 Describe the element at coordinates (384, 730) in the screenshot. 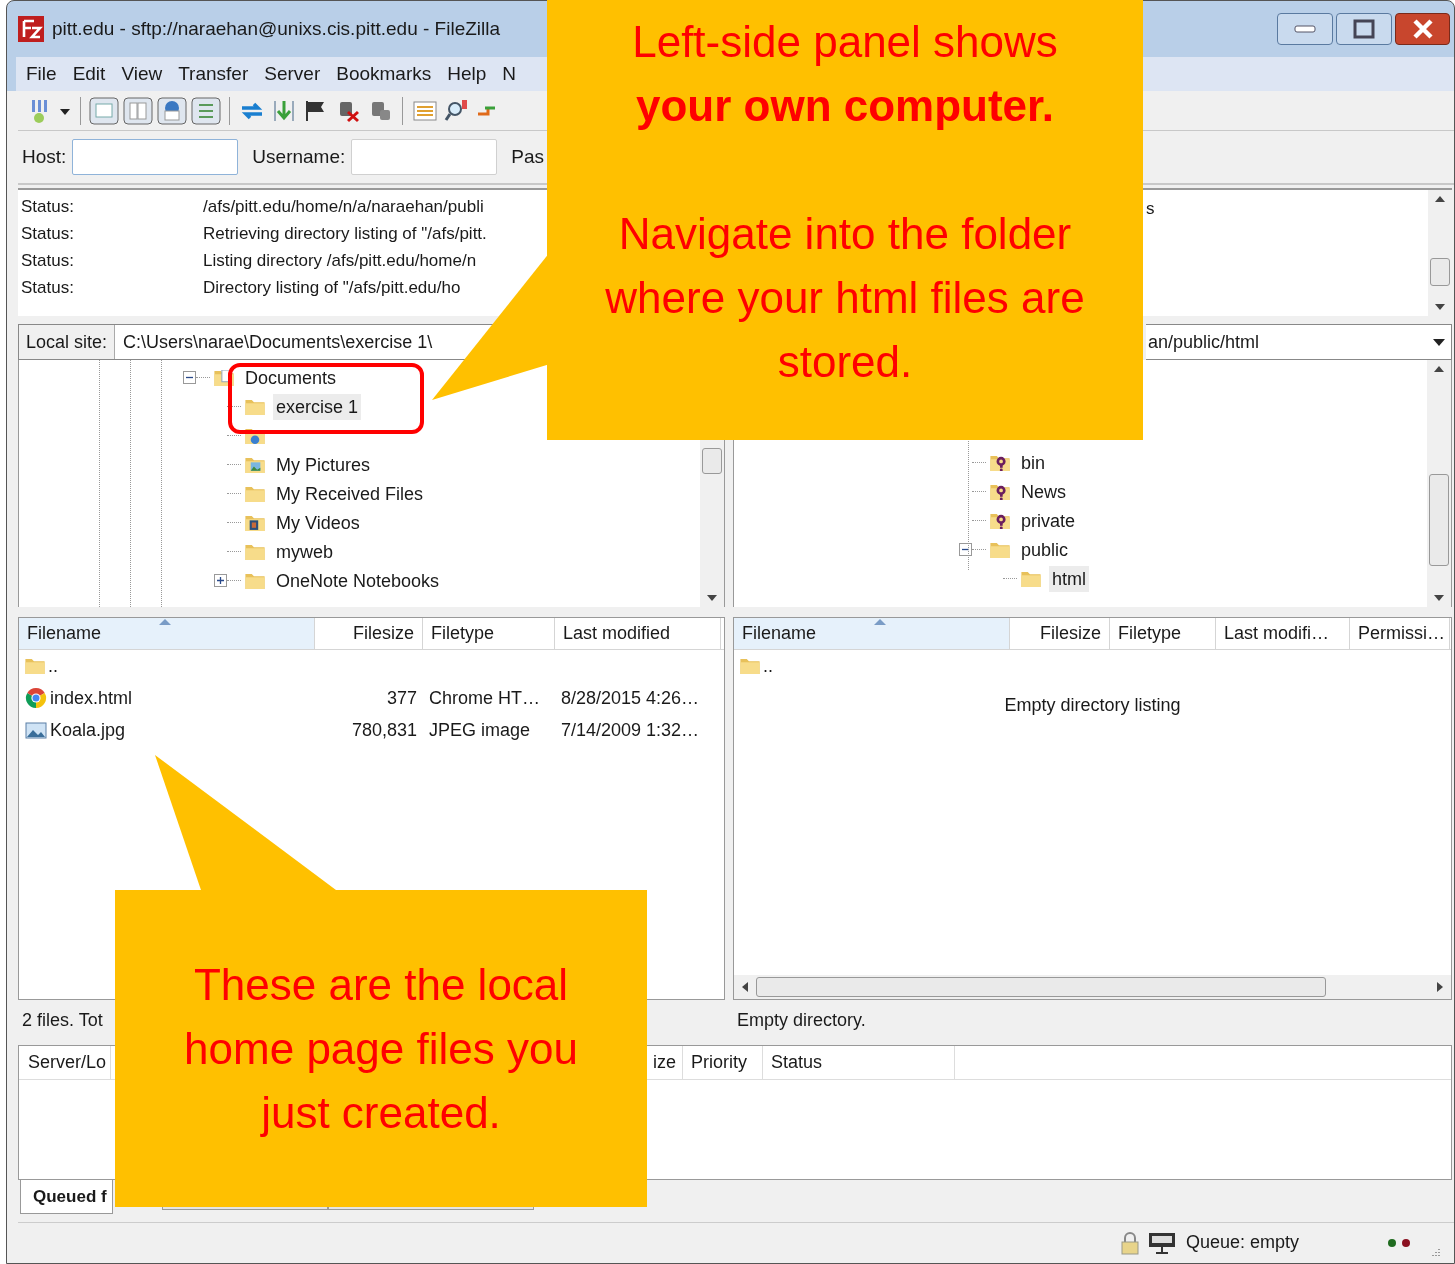

I see `table-cell-text: 780,831` at that location.